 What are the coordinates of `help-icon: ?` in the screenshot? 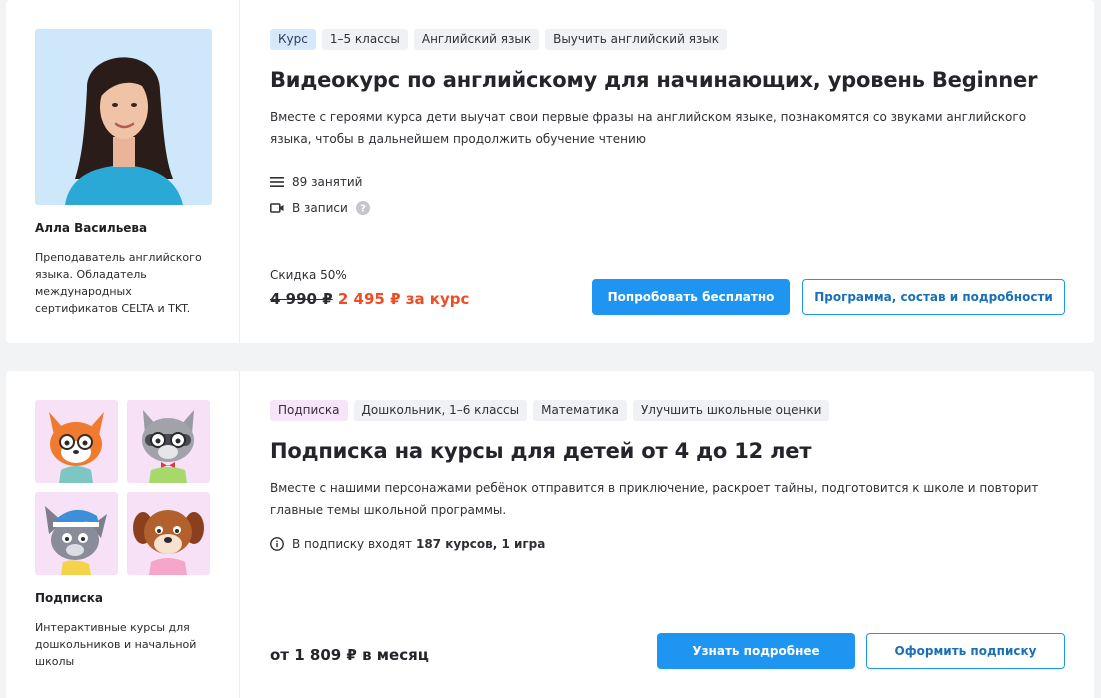 It's located at (362, 208).